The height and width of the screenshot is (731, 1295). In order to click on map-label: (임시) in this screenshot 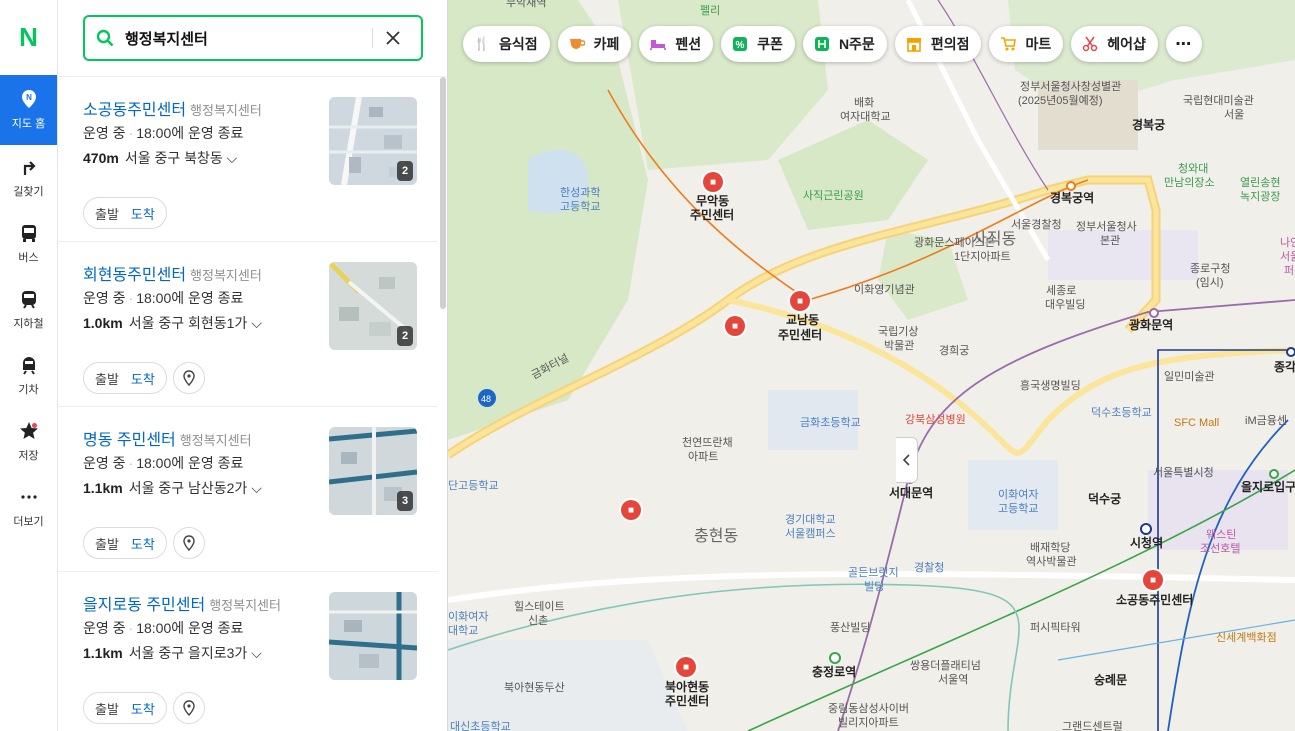, I will do `click(1210, 283)`.